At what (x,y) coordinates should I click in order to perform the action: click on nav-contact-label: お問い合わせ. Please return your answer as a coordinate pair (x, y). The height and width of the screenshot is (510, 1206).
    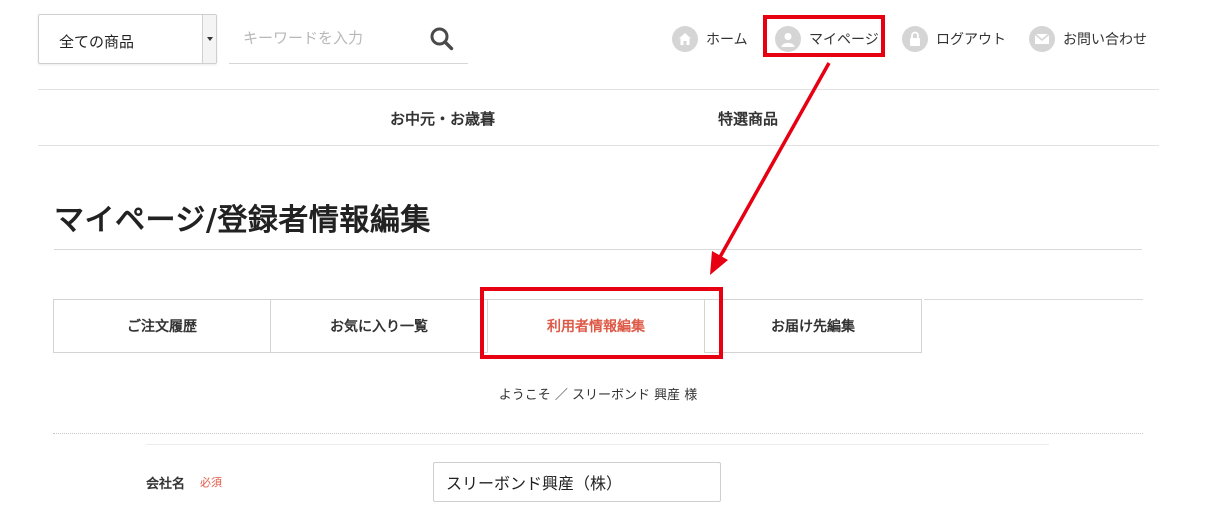
    Looking at the image, I should click on (1105, 40).